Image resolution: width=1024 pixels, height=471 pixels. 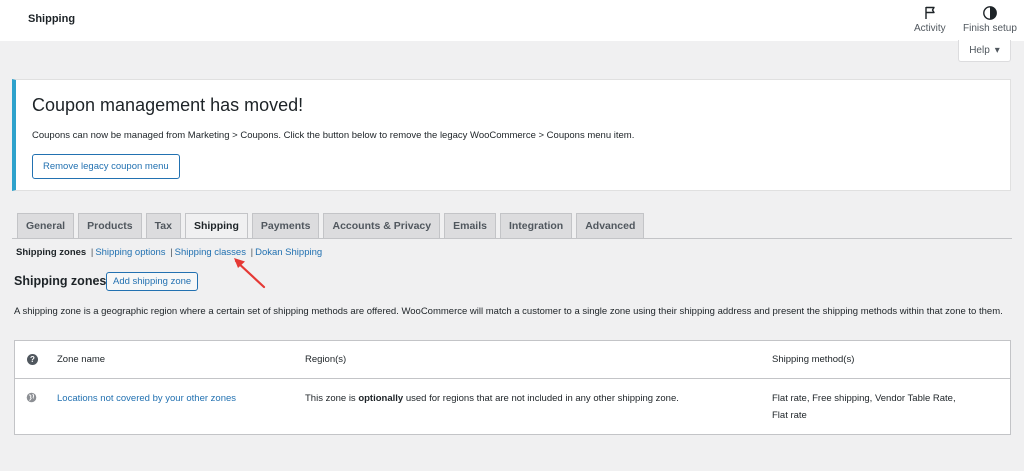 I want to click on tab-emails: Emails, so click(x=470, y=225).